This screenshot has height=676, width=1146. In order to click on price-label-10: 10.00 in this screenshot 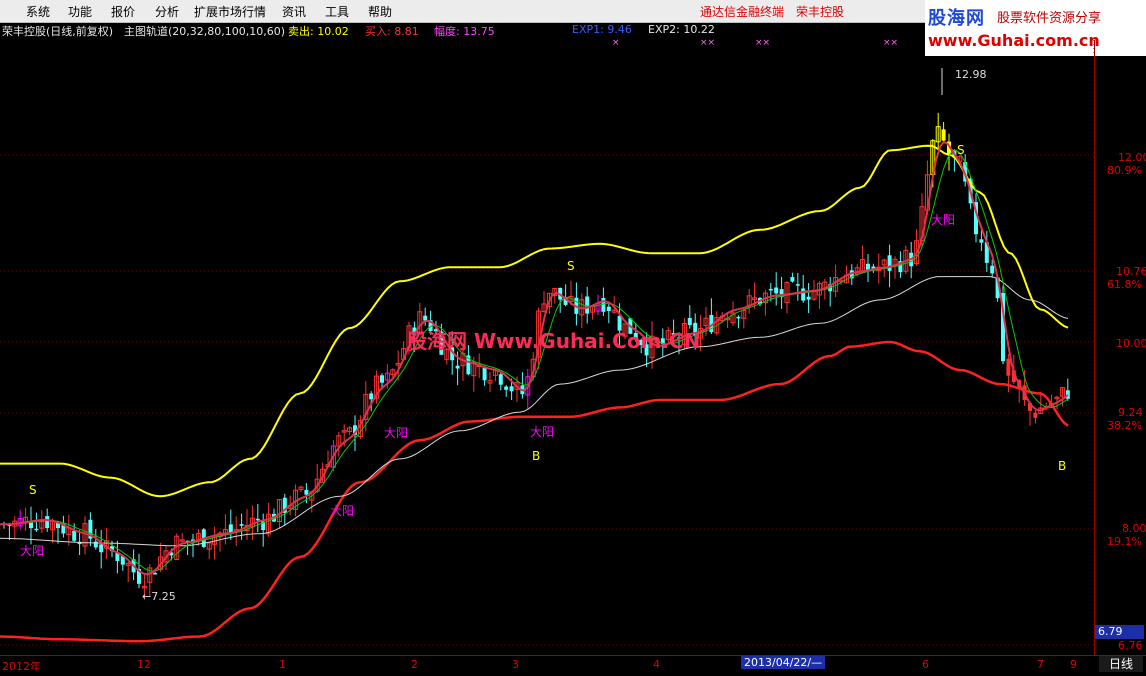, I will do `click(1131, 343)`.